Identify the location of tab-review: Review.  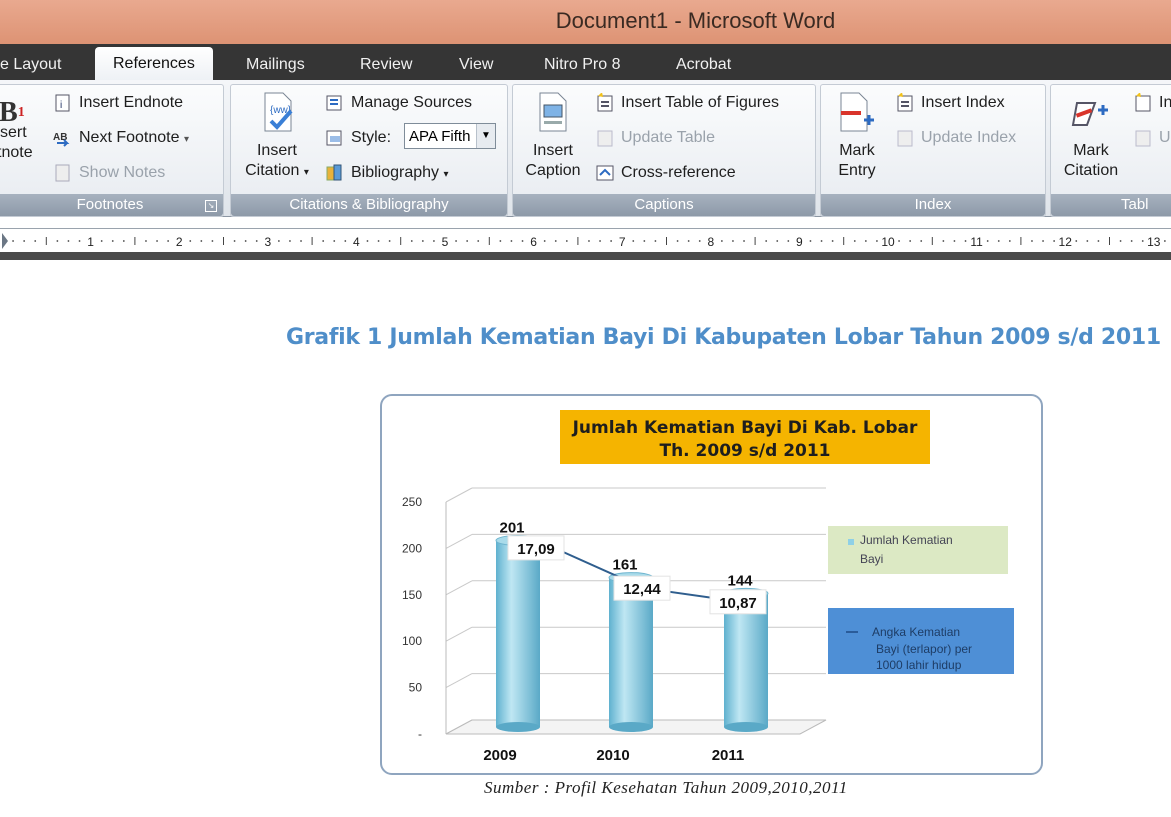
(386, 65).